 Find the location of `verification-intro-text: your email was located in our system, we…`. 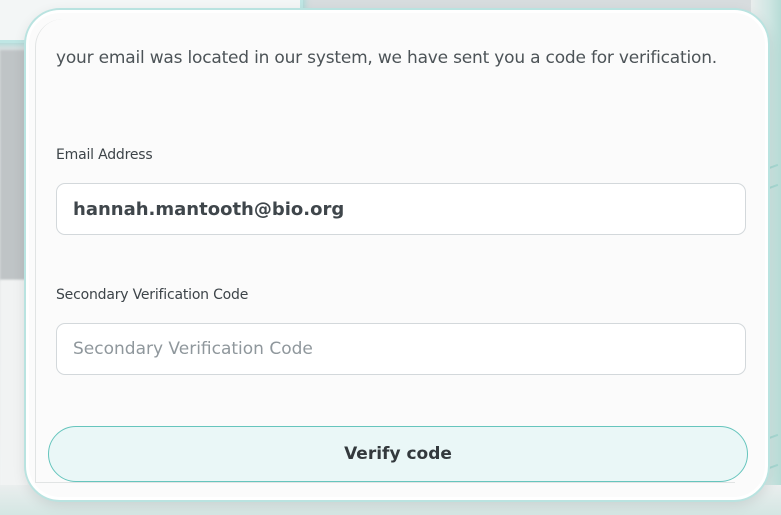

verification-intro-text: your email was located in our system, we… is located at coordinates (386, 58).